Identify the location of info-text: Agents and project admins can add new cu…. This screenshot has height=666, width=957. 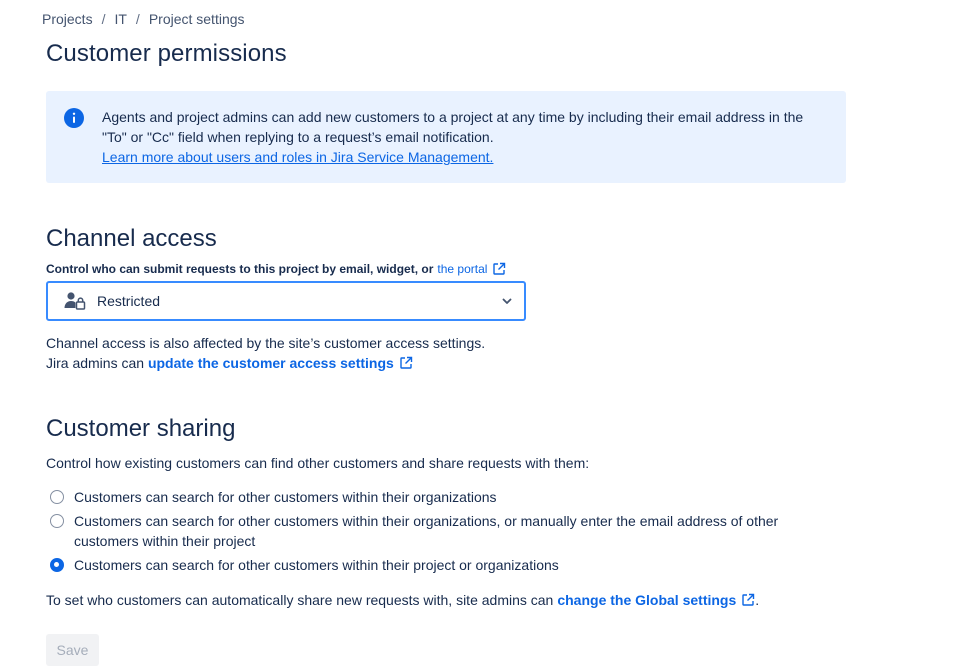
(462, 137).